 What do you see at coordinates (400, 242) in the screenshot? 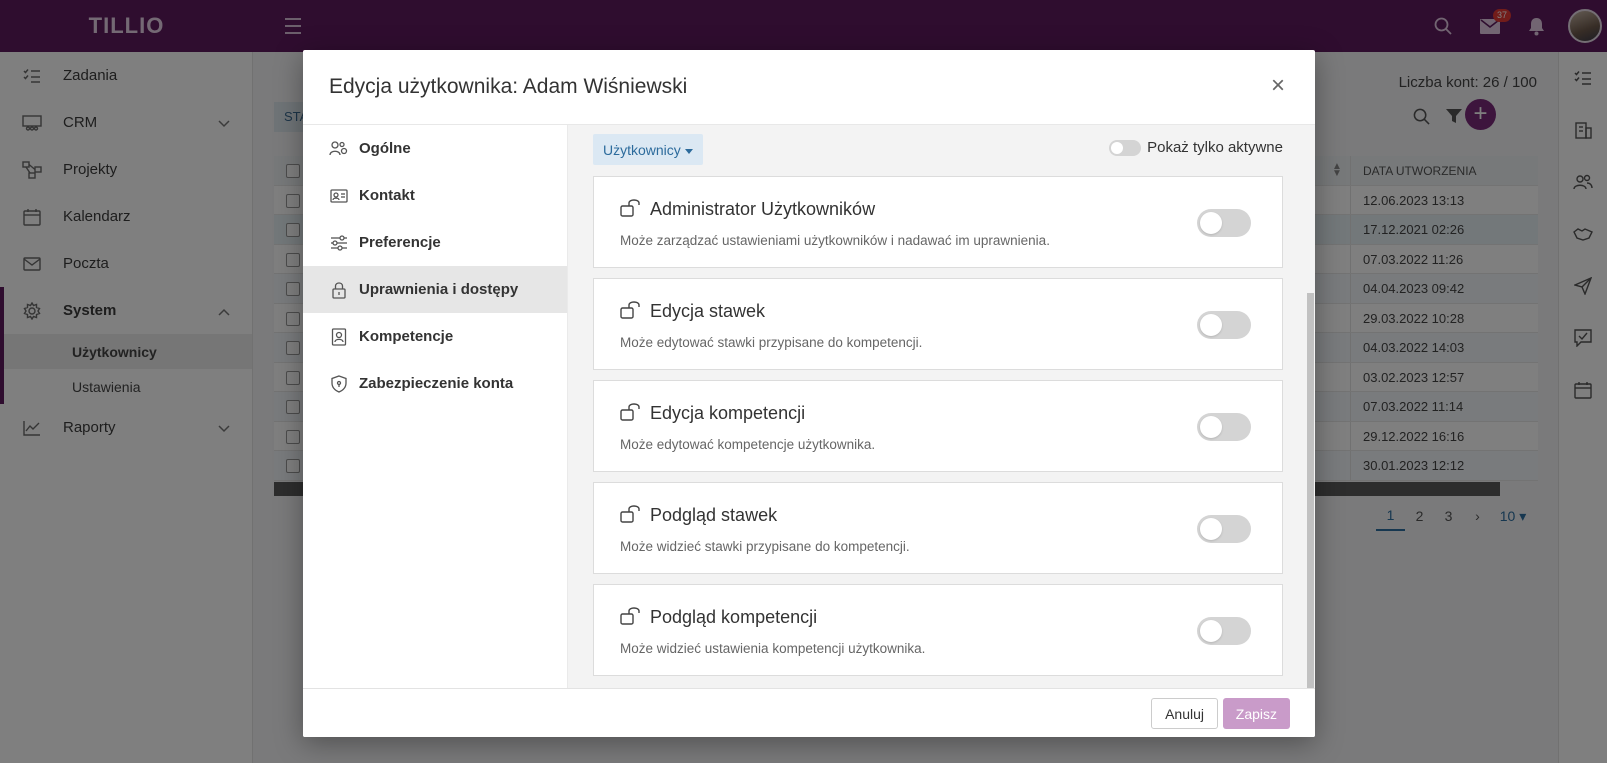
I see `menu-item-label: Preferencje` at bounding box center [400, 242].